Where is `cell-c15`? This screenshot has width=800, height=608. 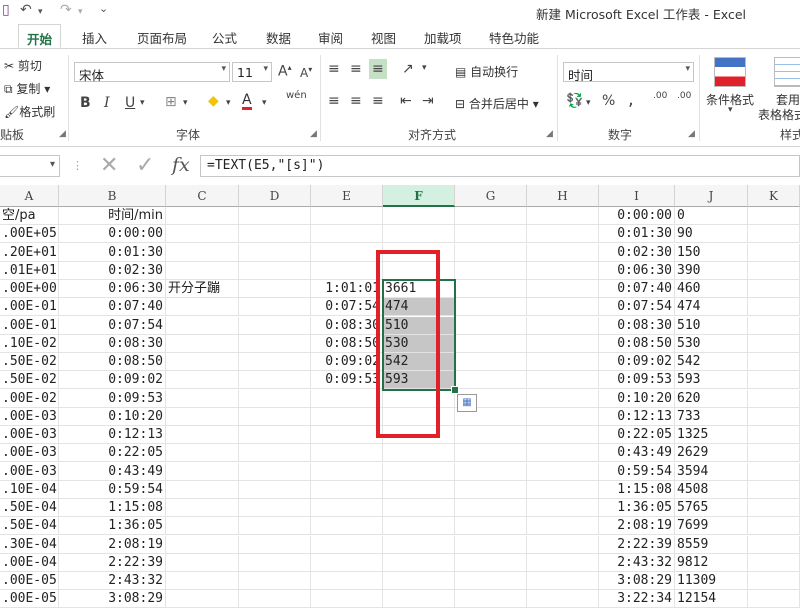 cell-c15 is located at coordinates (202, 471).